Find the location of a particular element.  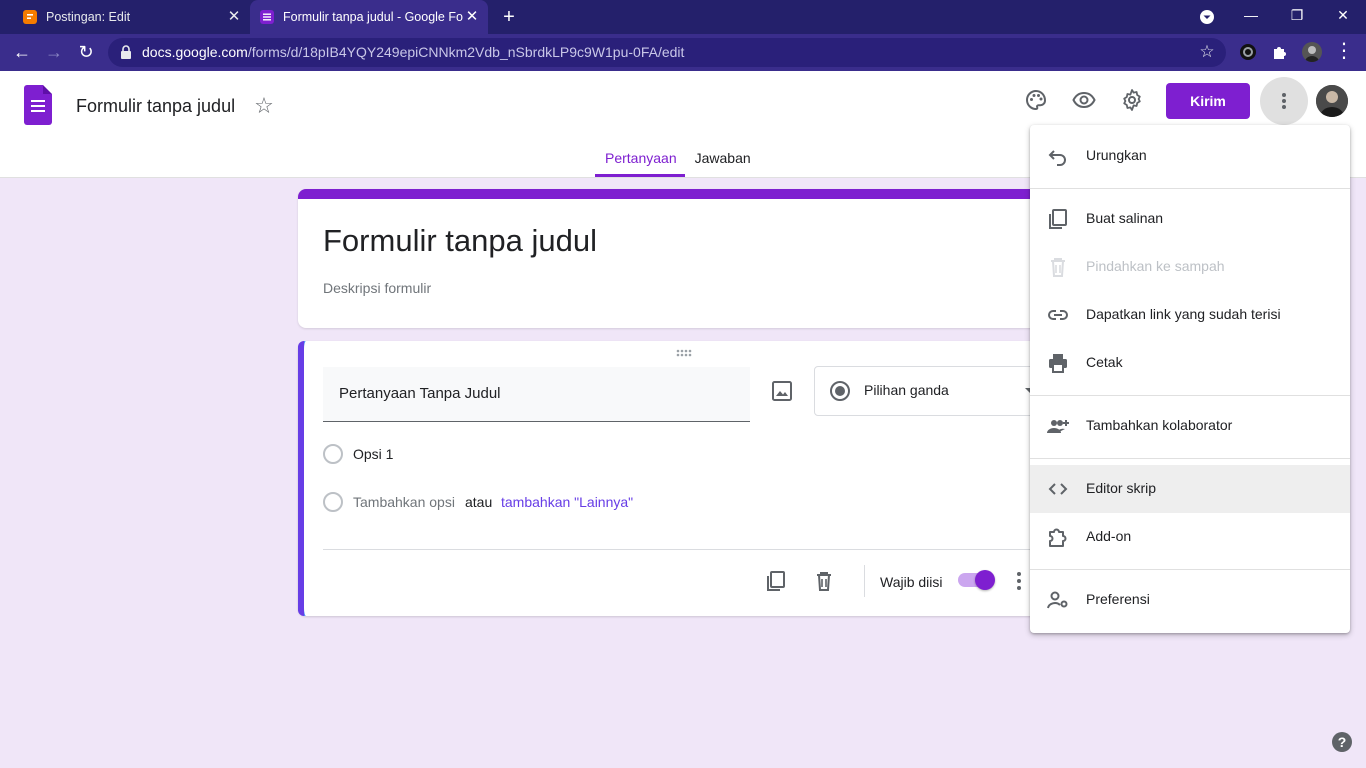

more-options-button is located at coordinates (1284, 101).